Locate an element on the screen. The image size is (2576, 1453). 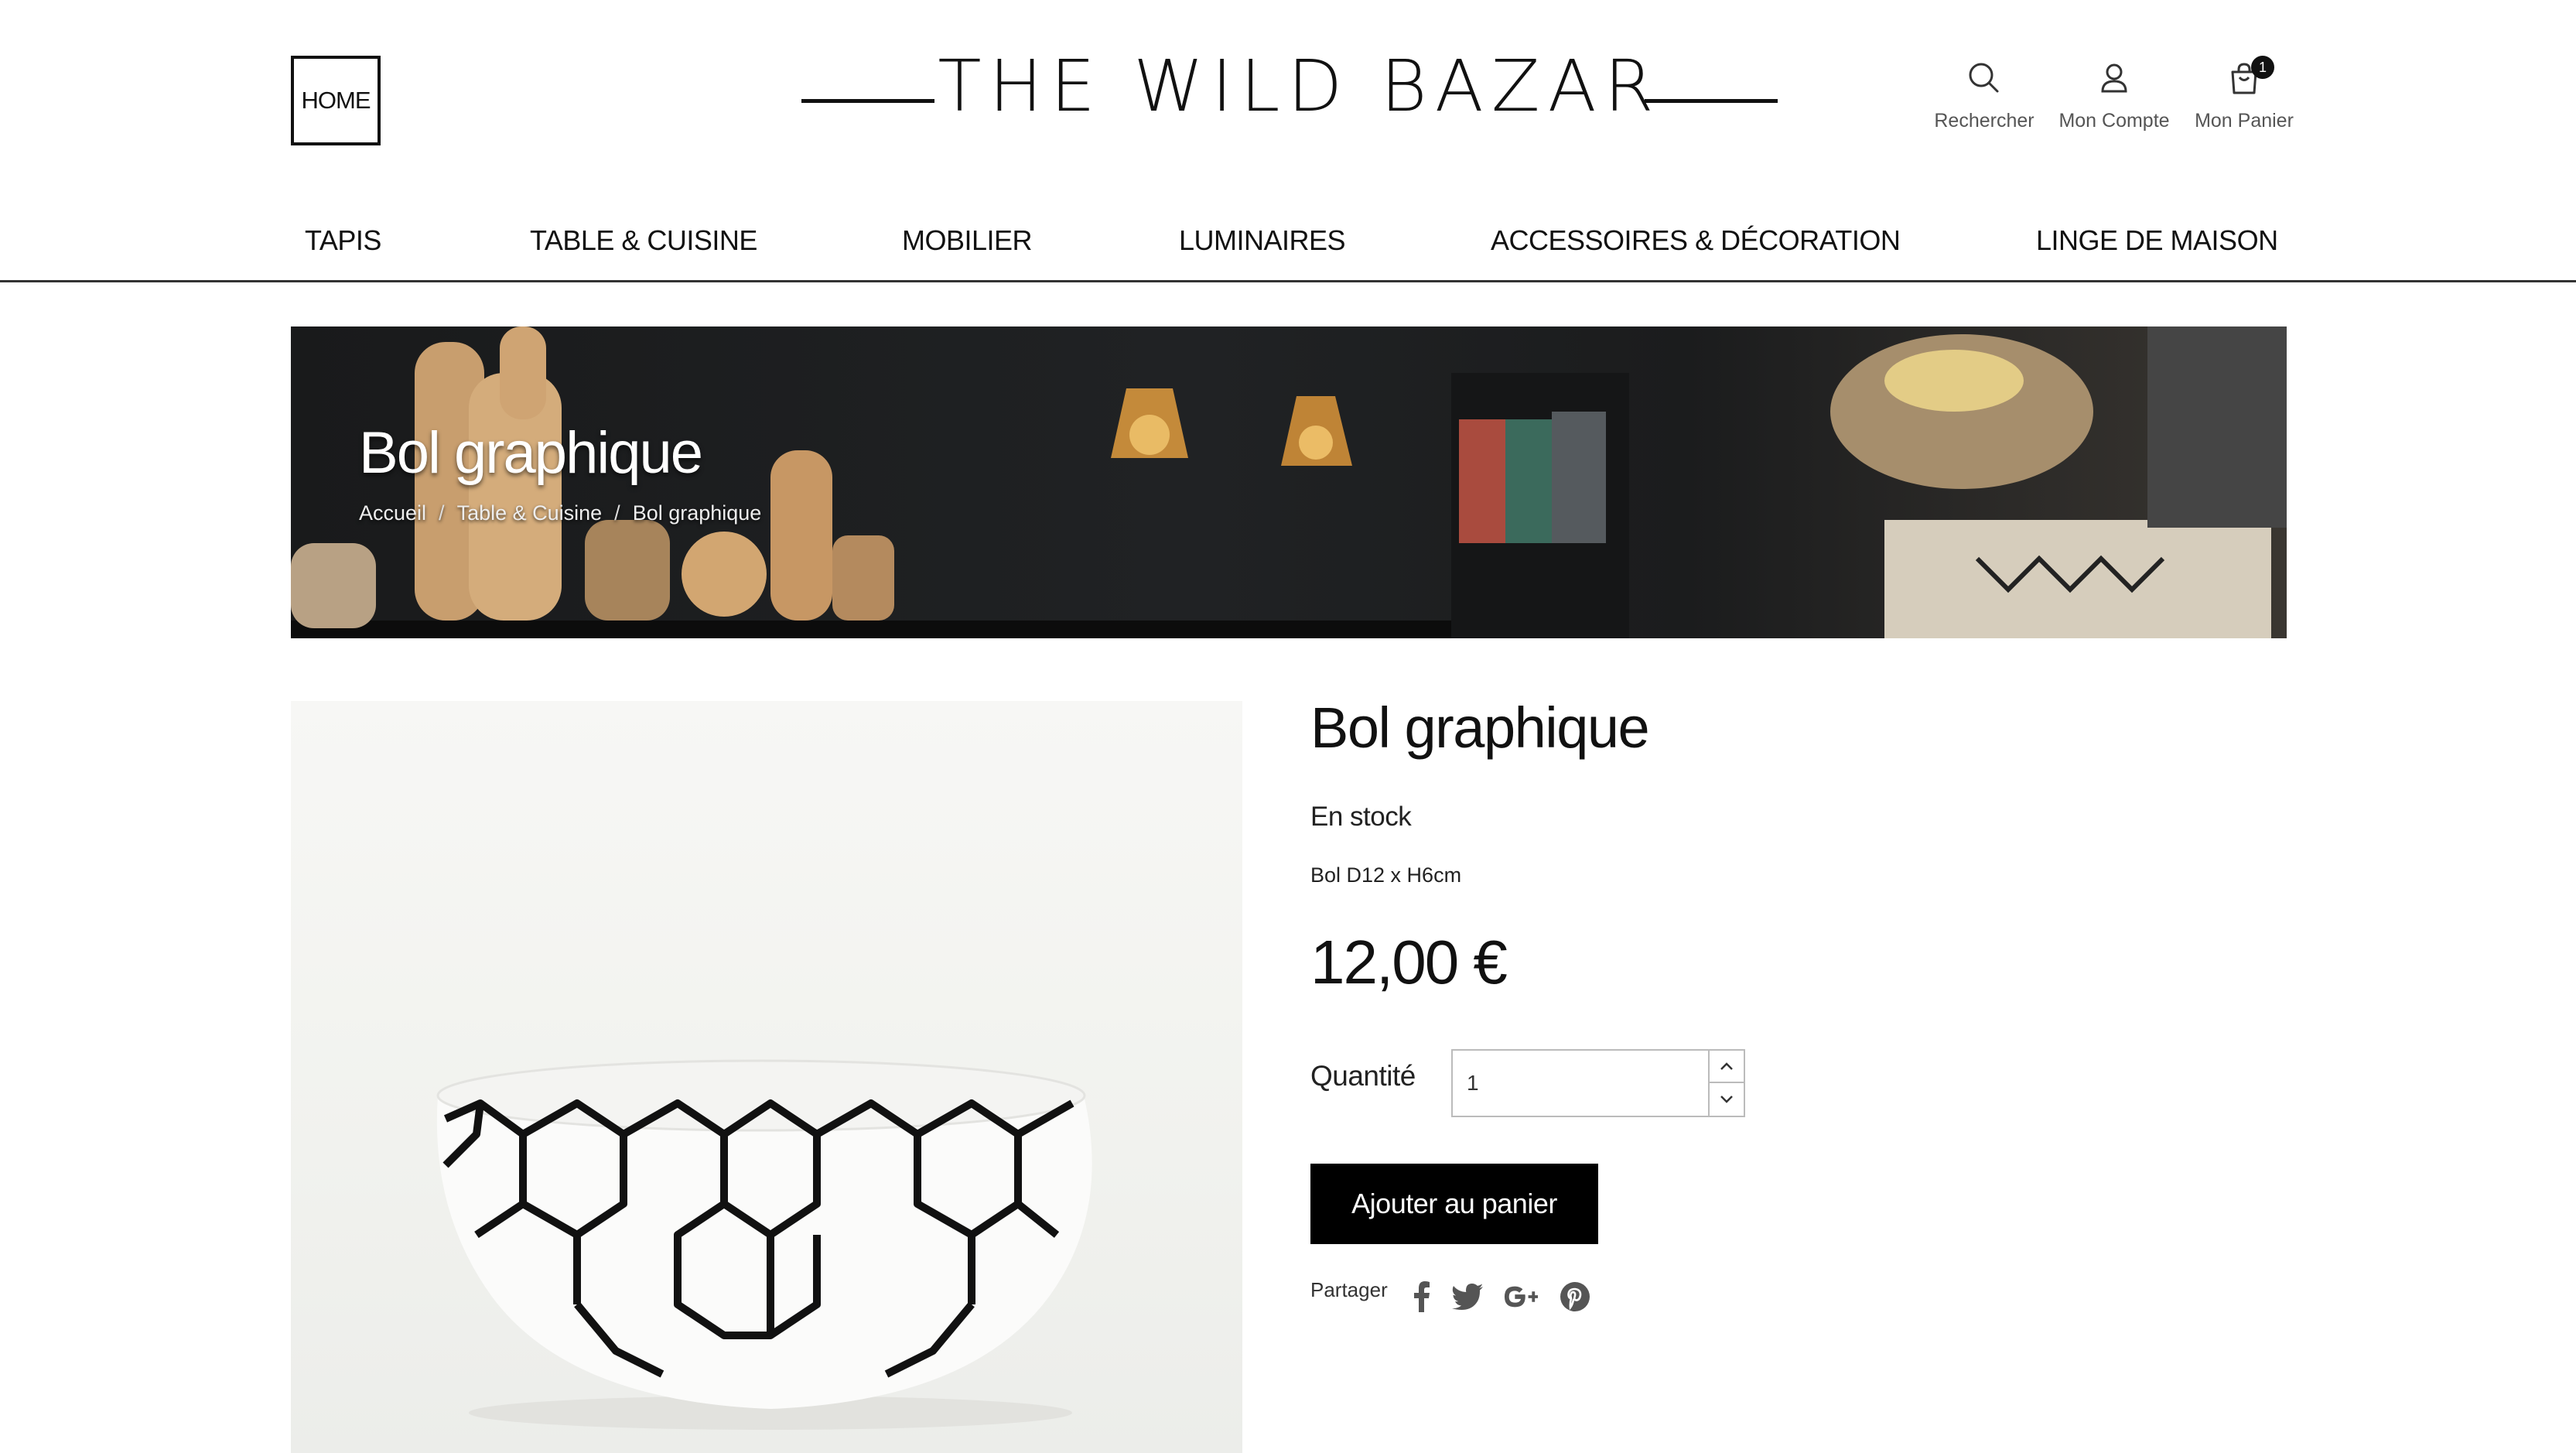
quantity-stepper is located at coordinates (1598, 1083).